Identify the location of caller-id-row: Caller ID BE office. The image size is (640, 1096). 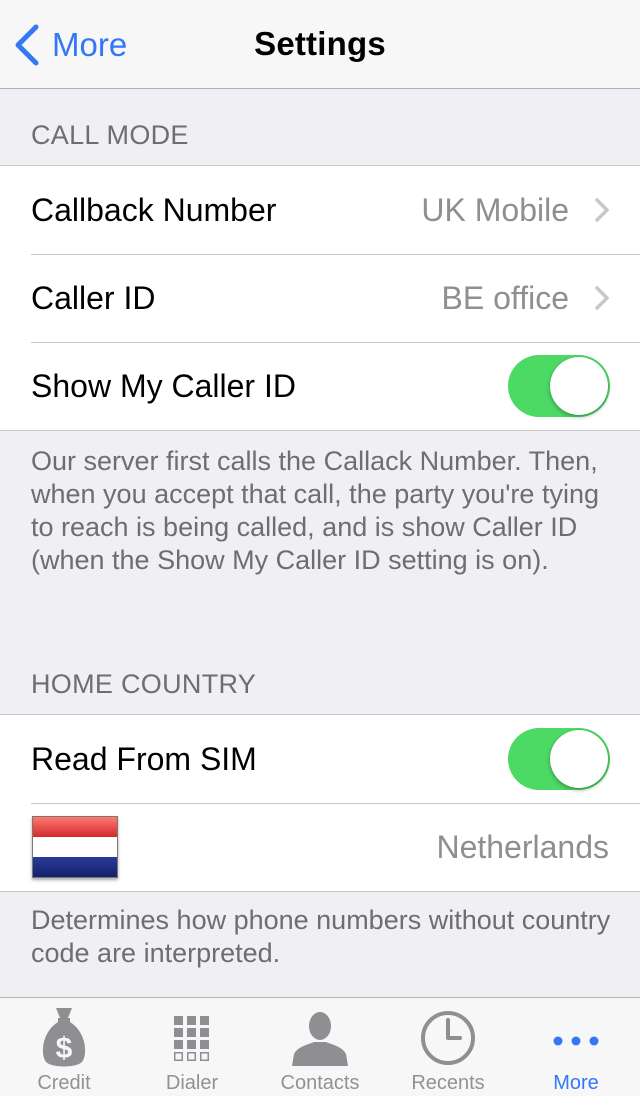
(320, 298).